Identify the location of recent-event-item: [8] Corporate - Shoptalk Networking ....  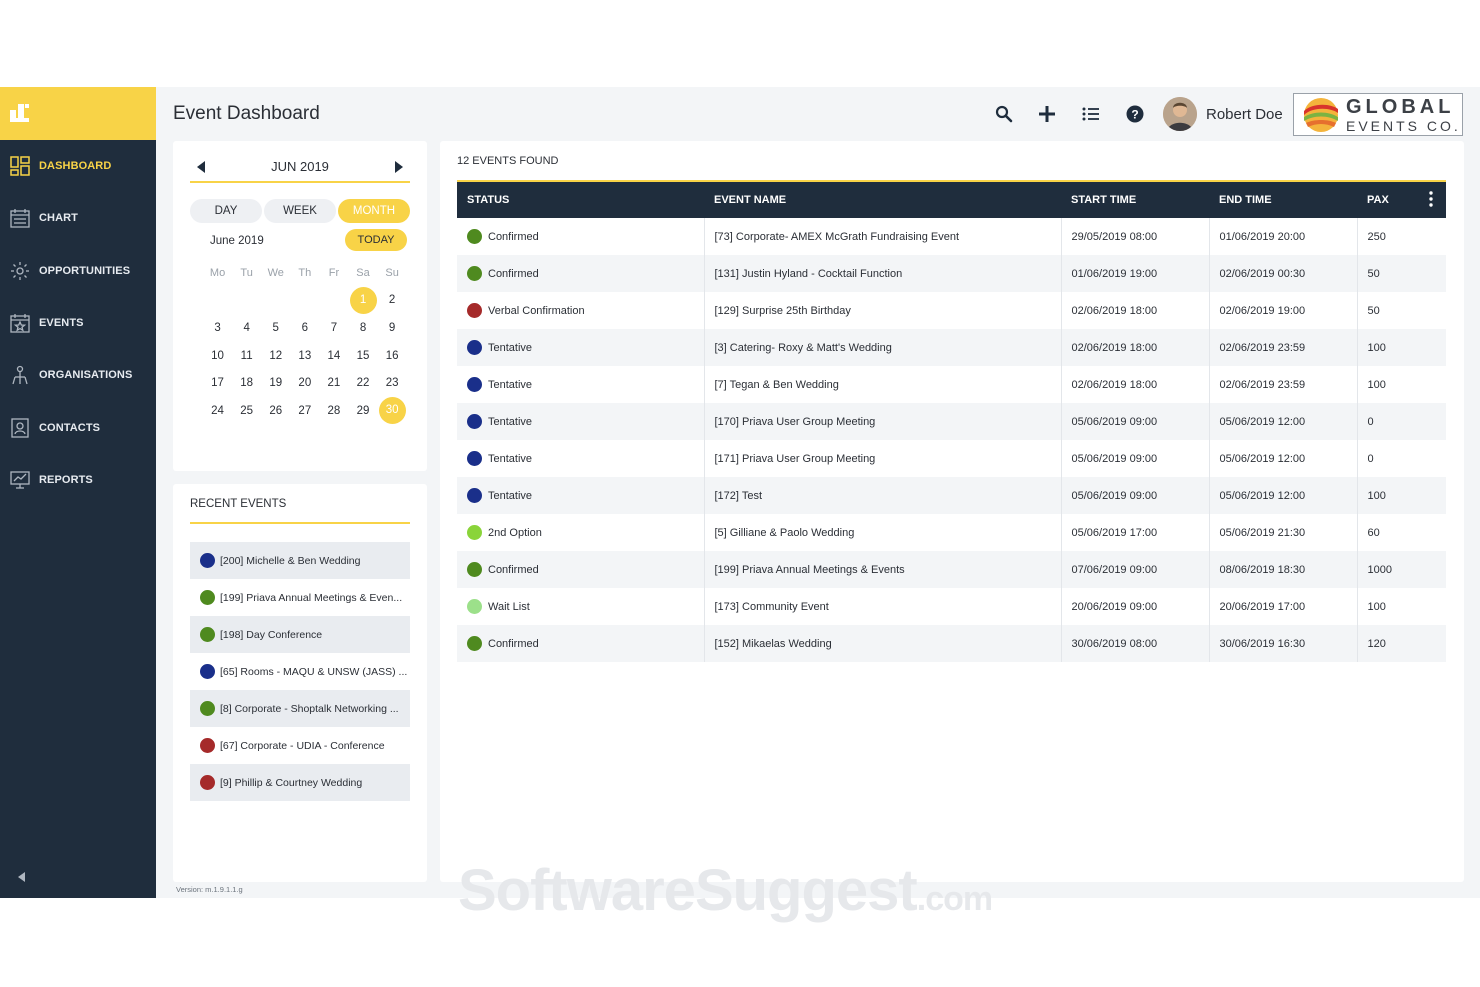
(300, 708).